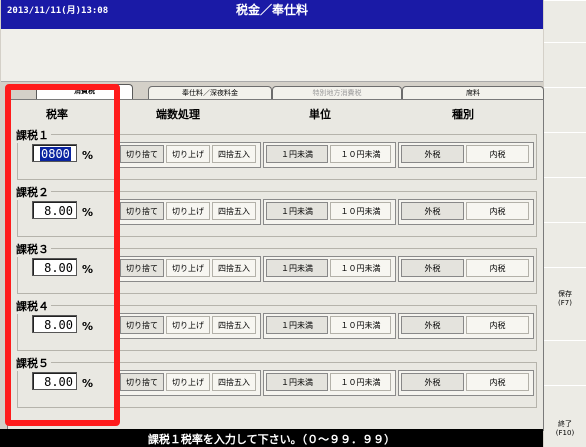 The width and height of the screenshot is (586, 447). I want to click on function-key-bar: 保存 (F7) 終了 (F10), so click(565, 223).